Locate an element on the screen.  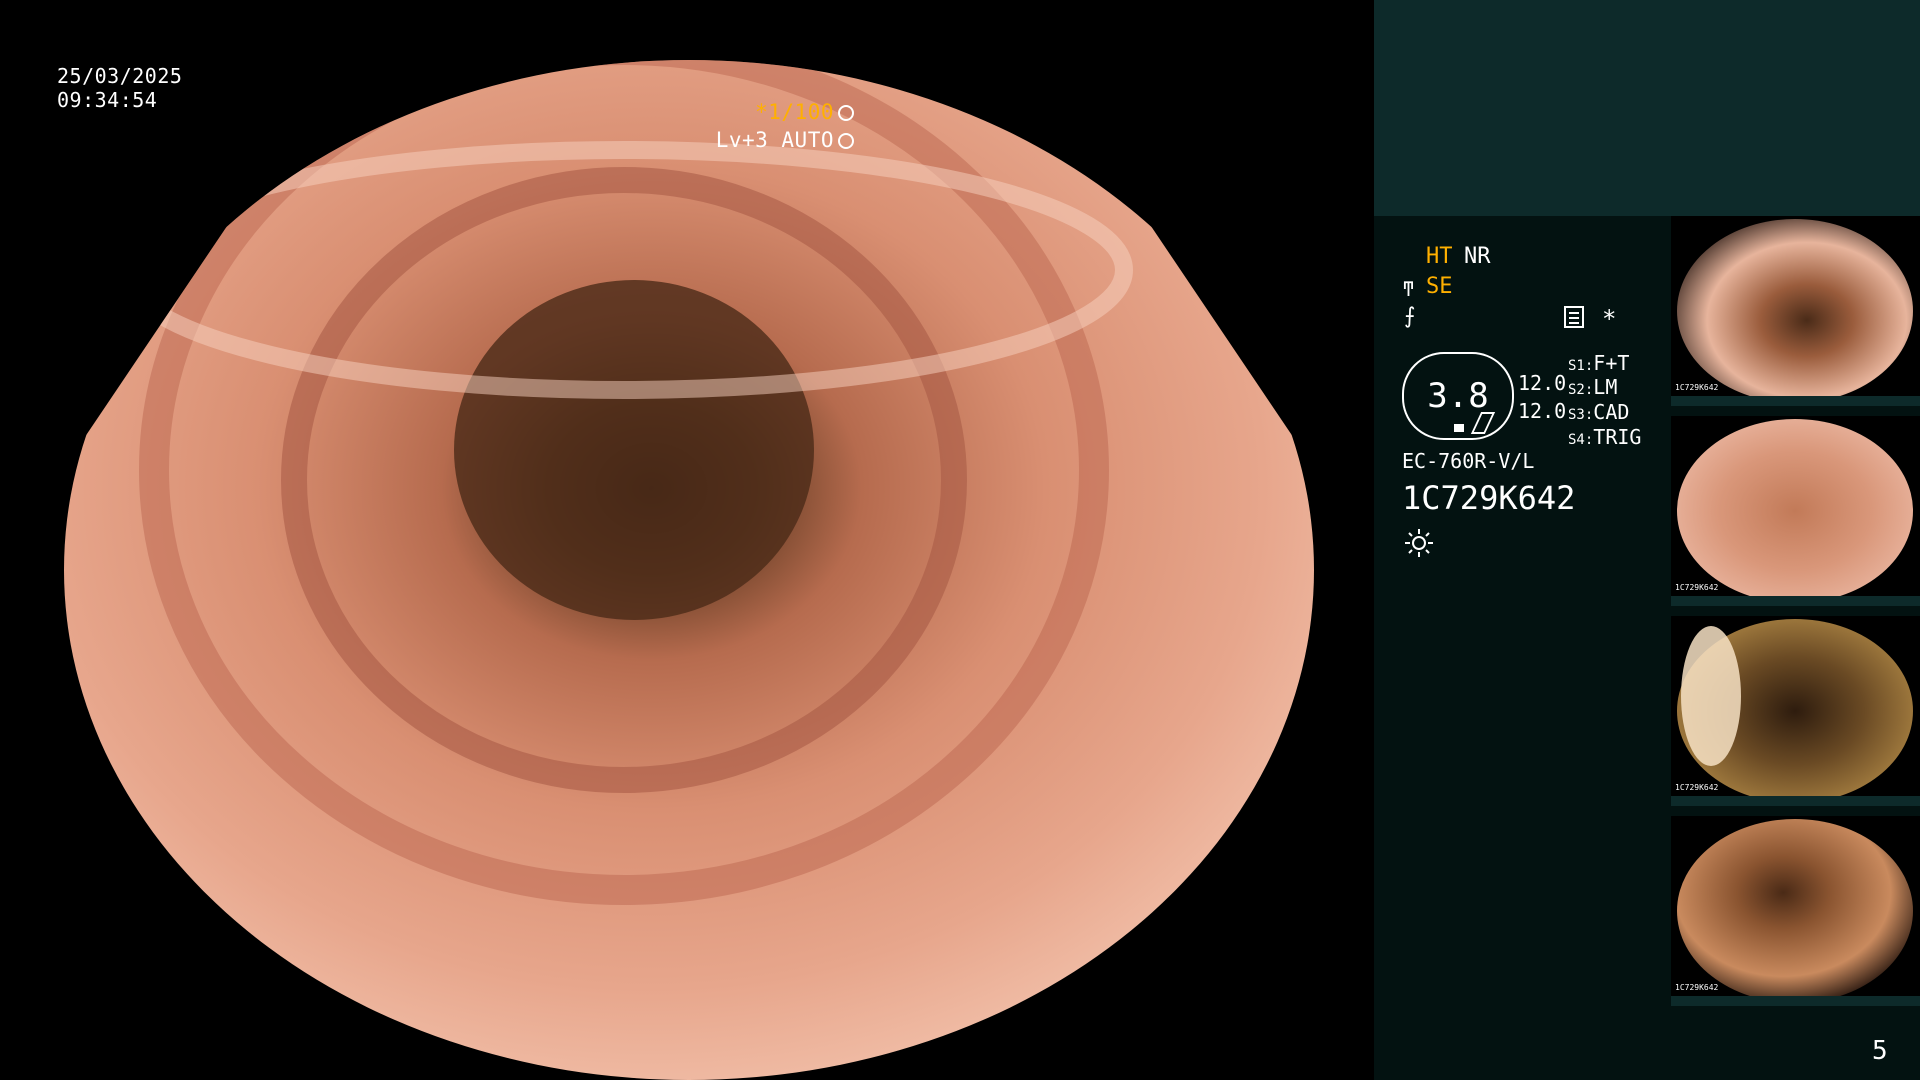
gauge-value: 3.8 is located at coordinates (1458, 396).